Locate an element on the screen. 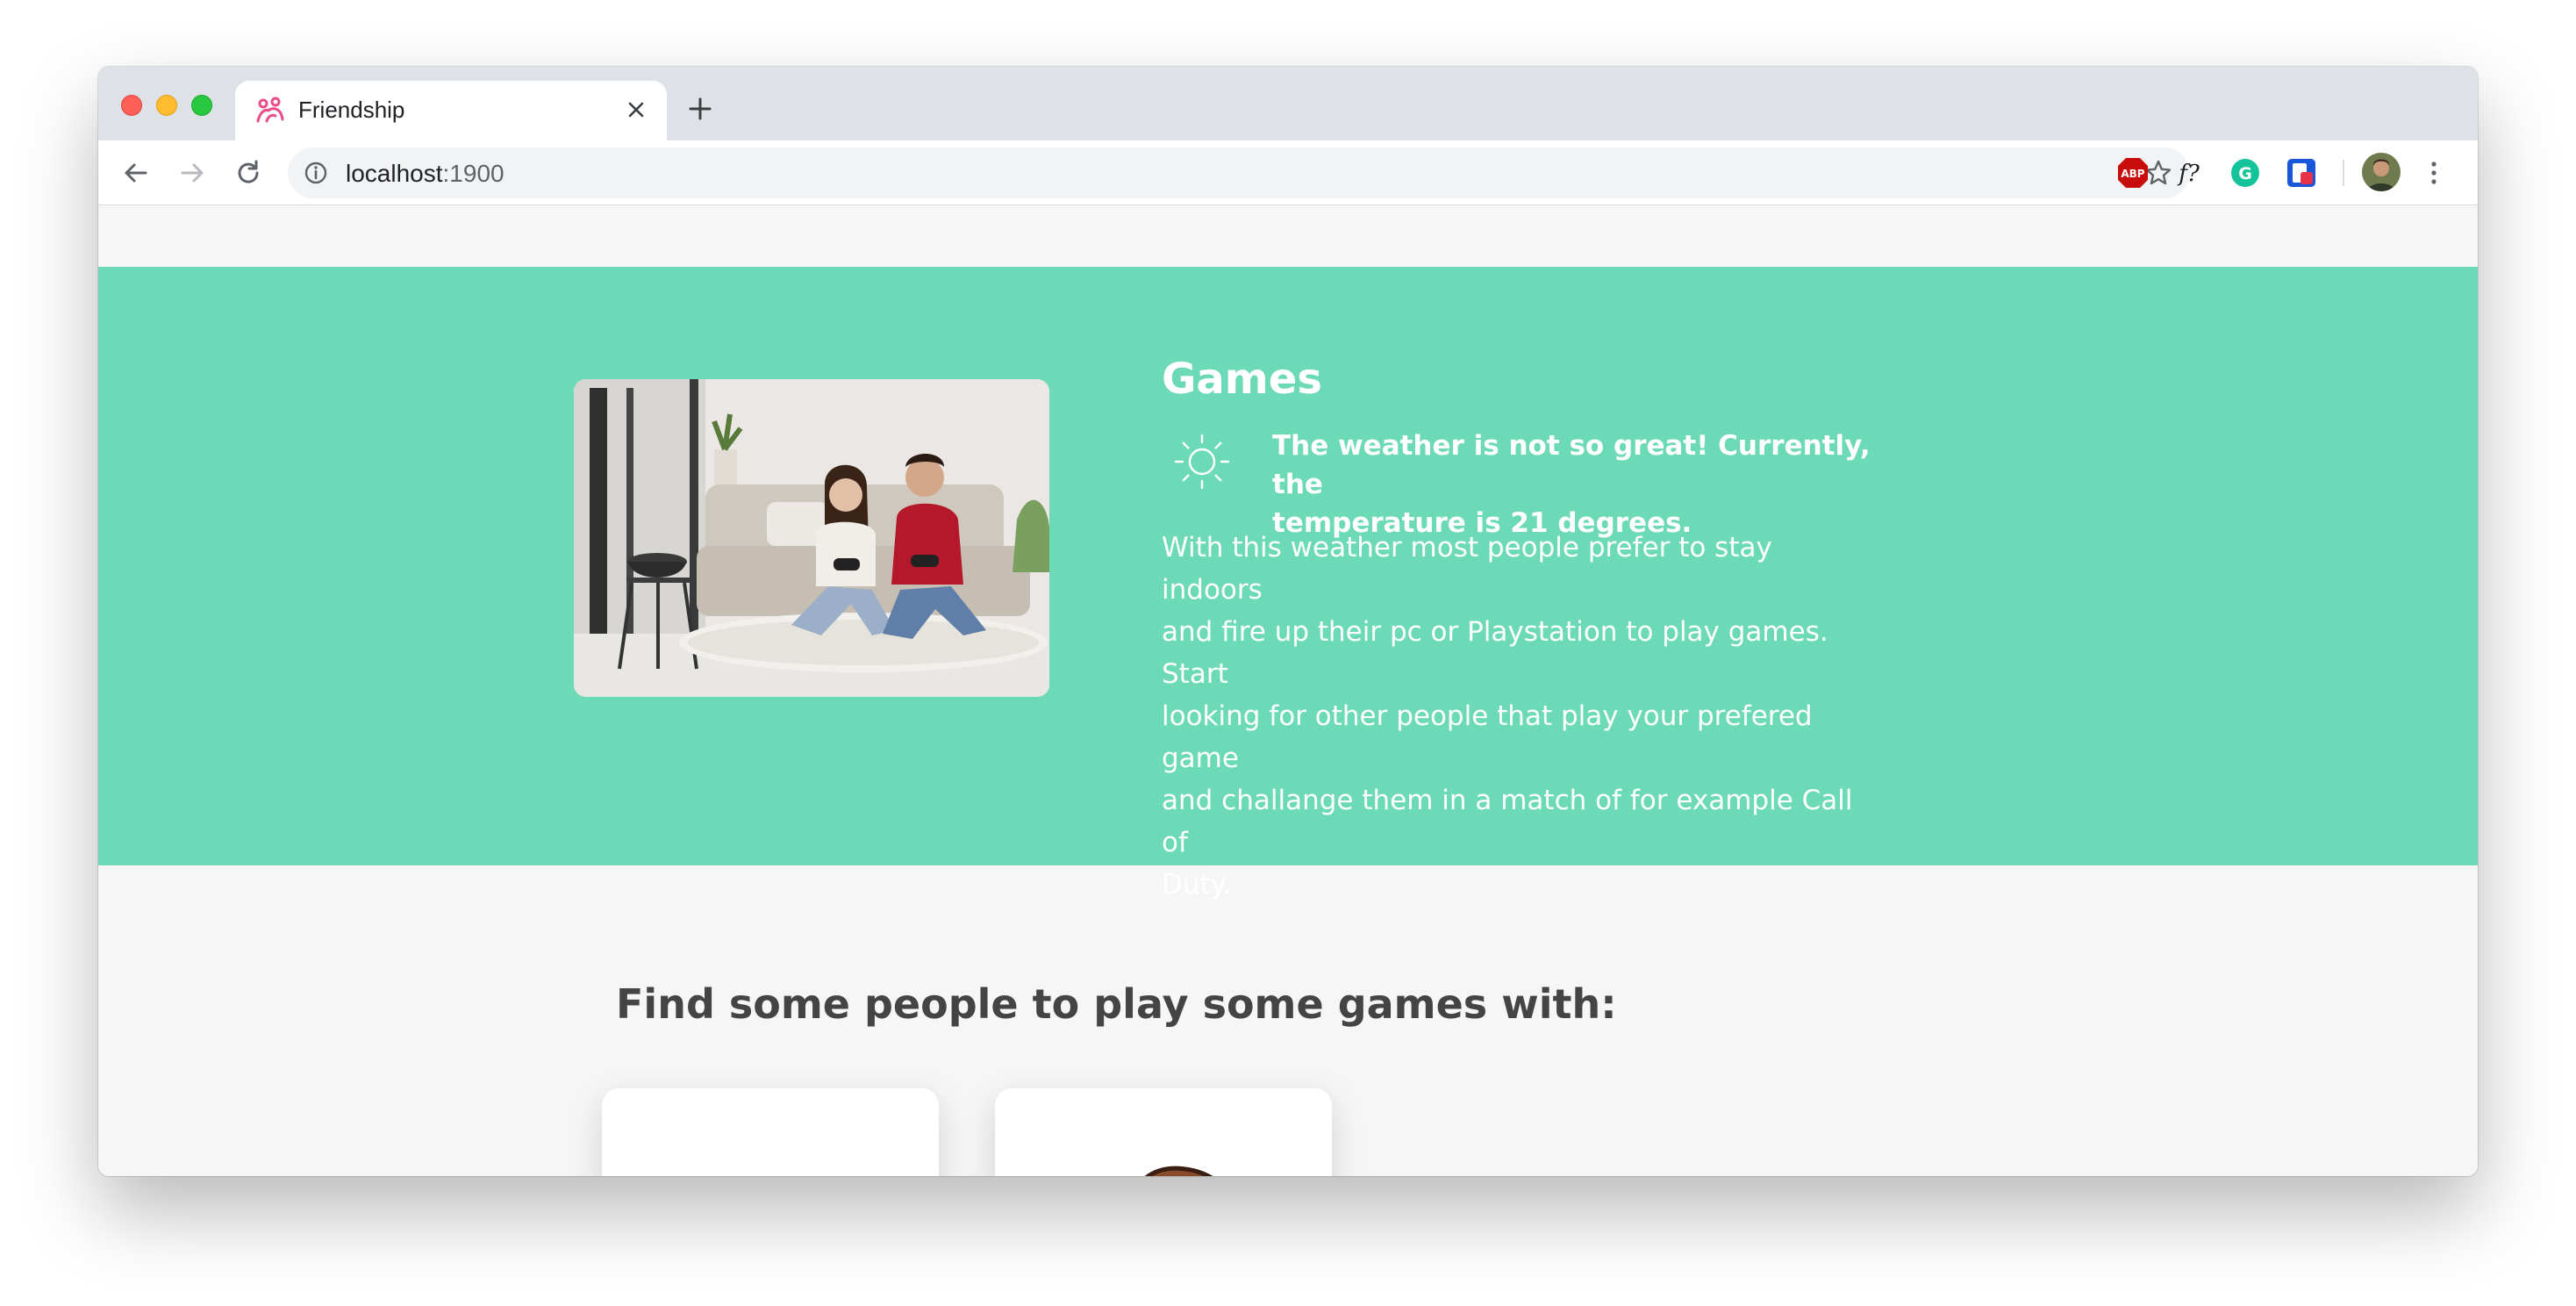 The image size is (2576, 1306). pocket-icon is located at coordinates (2301, 173).